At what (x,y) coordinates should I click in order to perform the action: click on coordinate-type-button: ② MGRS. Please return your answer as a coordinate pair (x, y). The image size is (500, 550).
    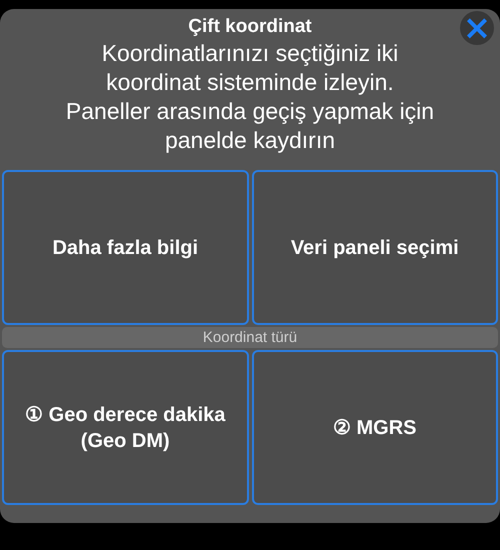
    Looking at the image, I should click on (375, 427).